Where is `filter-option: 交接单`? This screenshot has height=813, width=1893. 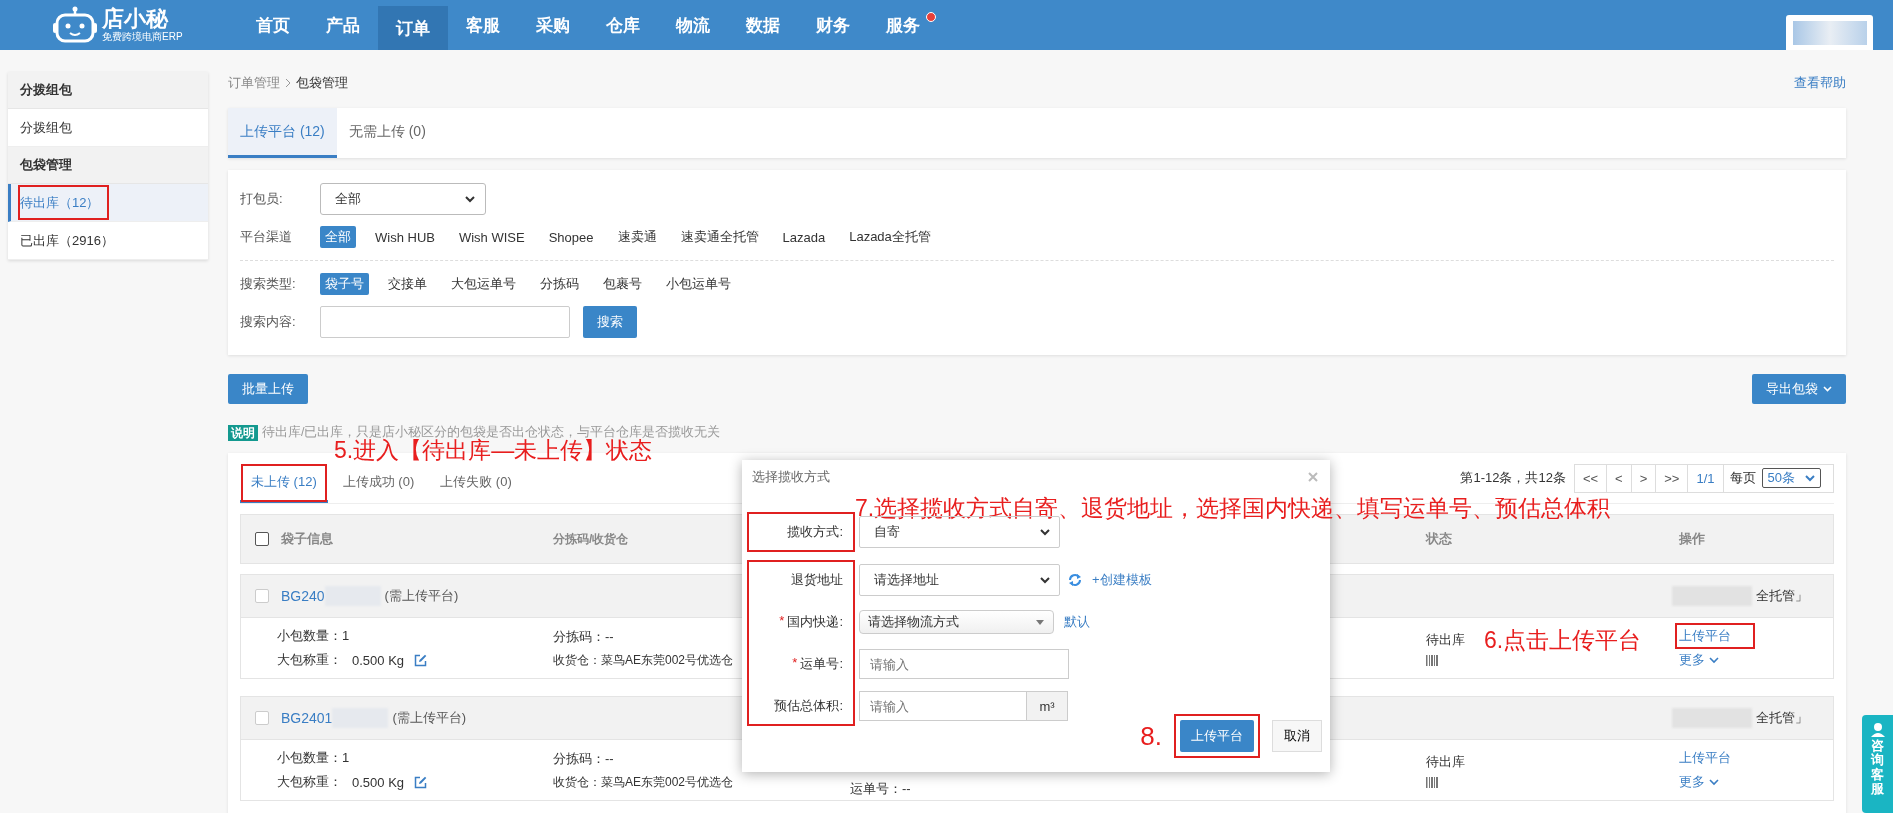 filter-option: 交接单 is located at coordinates (407, 284).